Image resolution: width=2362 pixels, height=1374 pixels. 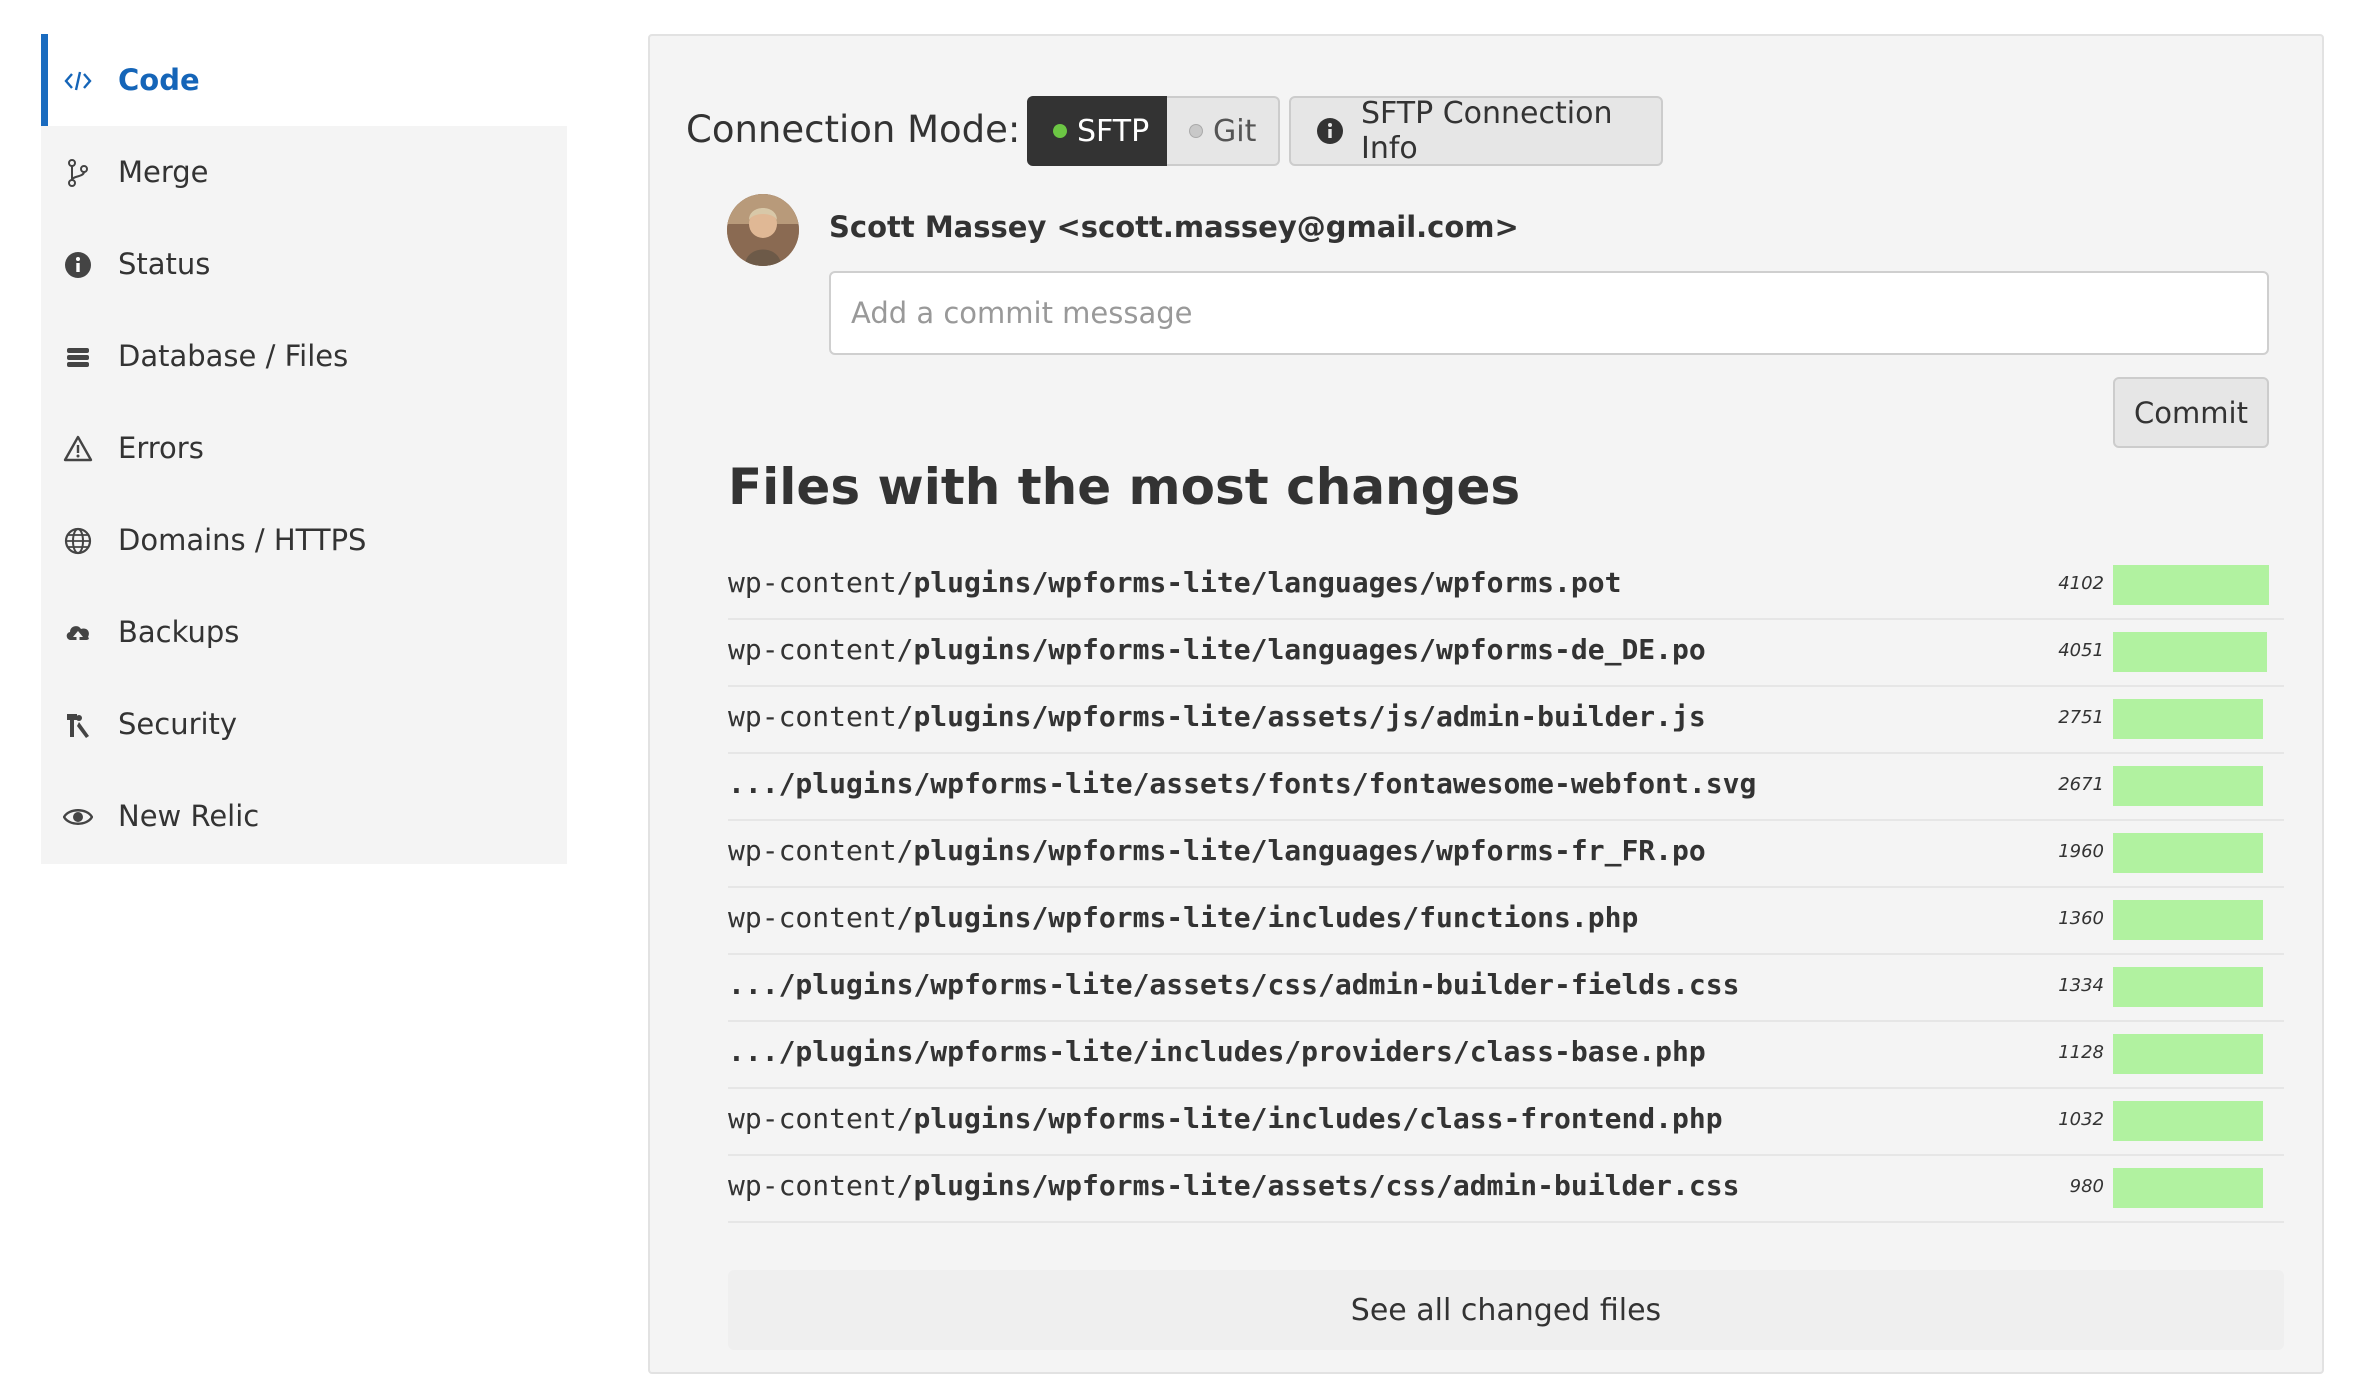 What do you see at coordinates (304, 724) in the screenshot?
I see `sidebar-item-security: Security` at bounding box center [304, 724].